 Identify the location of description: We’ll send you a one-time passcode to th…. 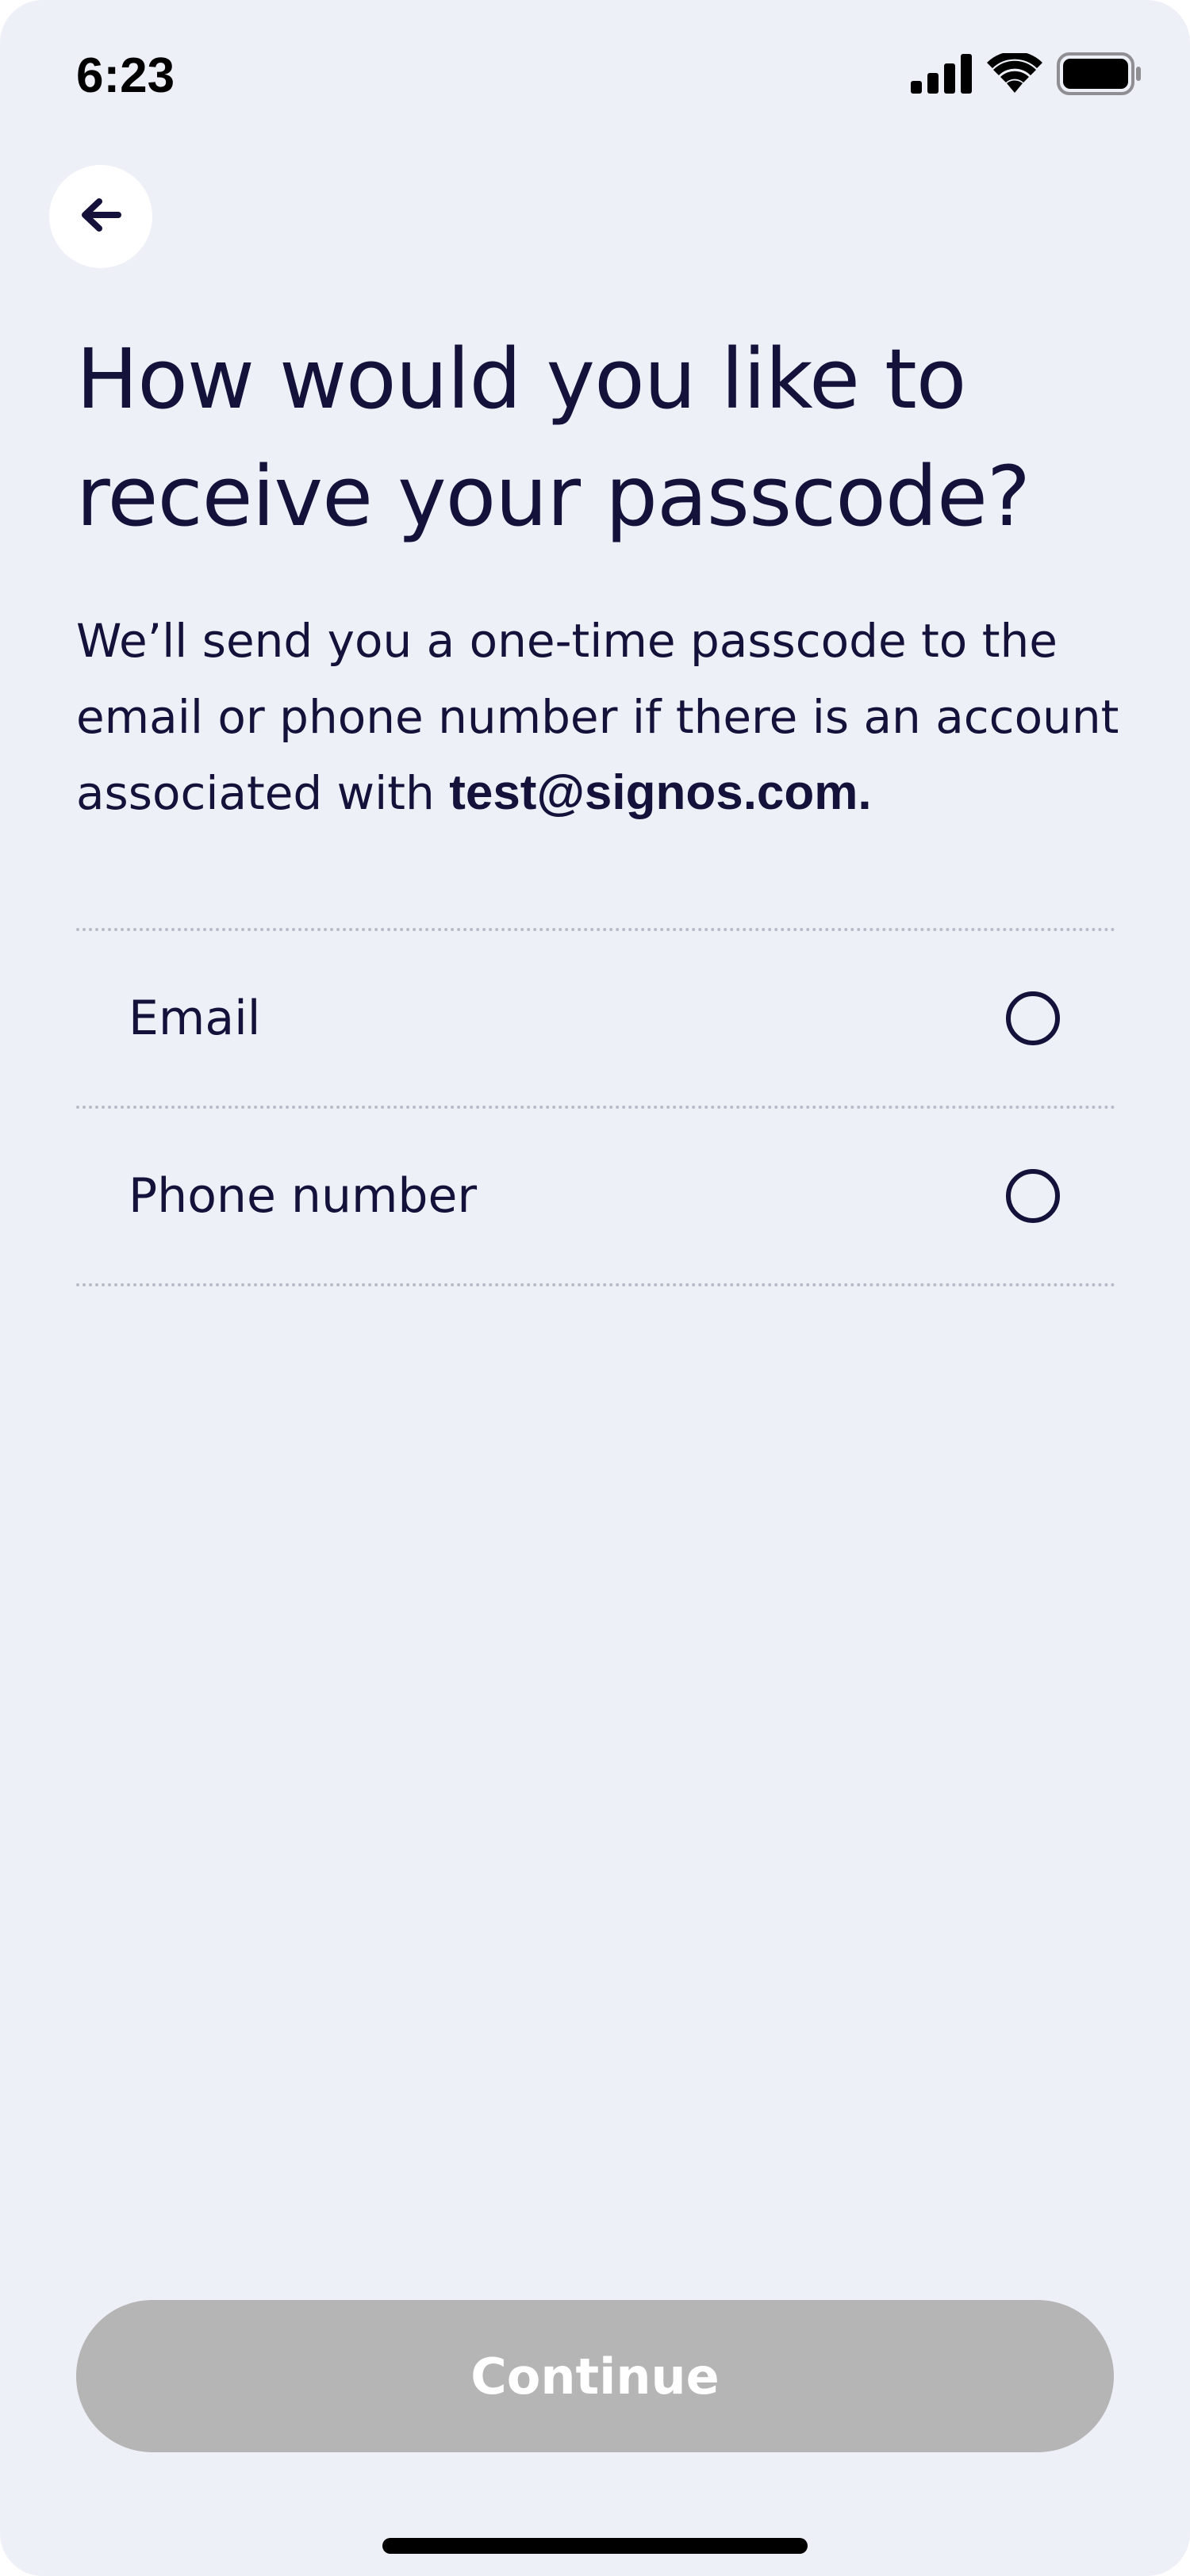
(607, 717).